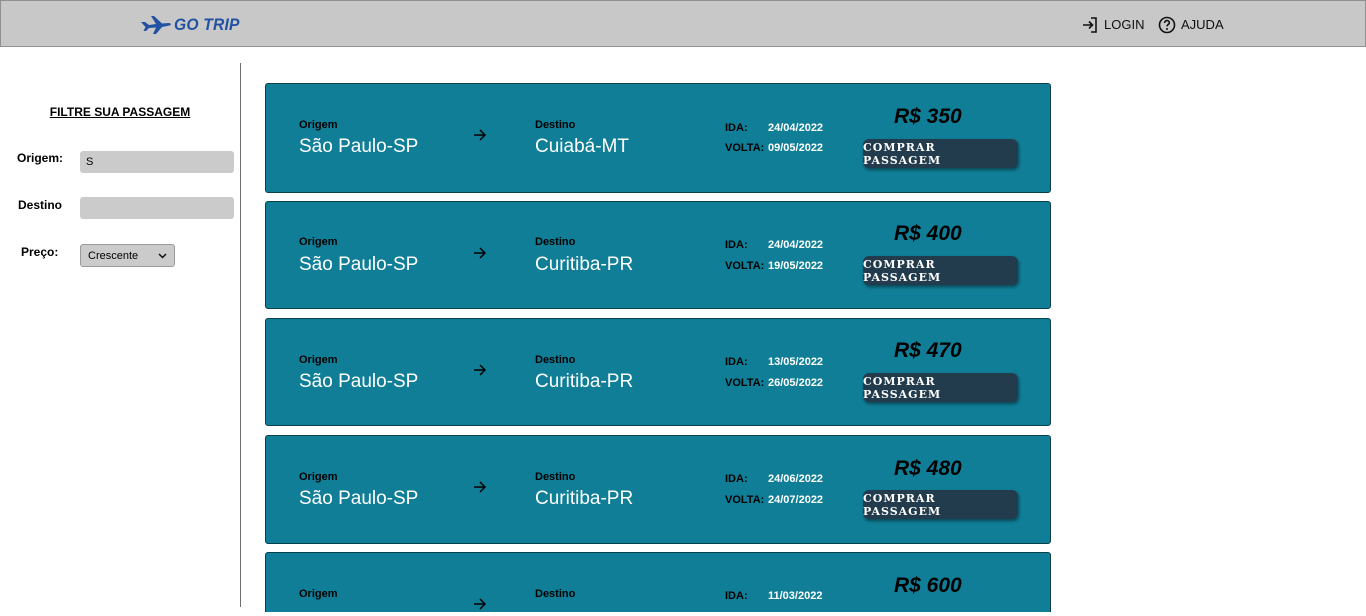 This screenshot has height=616, width=1366. I want to click on destination-city: Cuiabá-MT, so click(582, 146).